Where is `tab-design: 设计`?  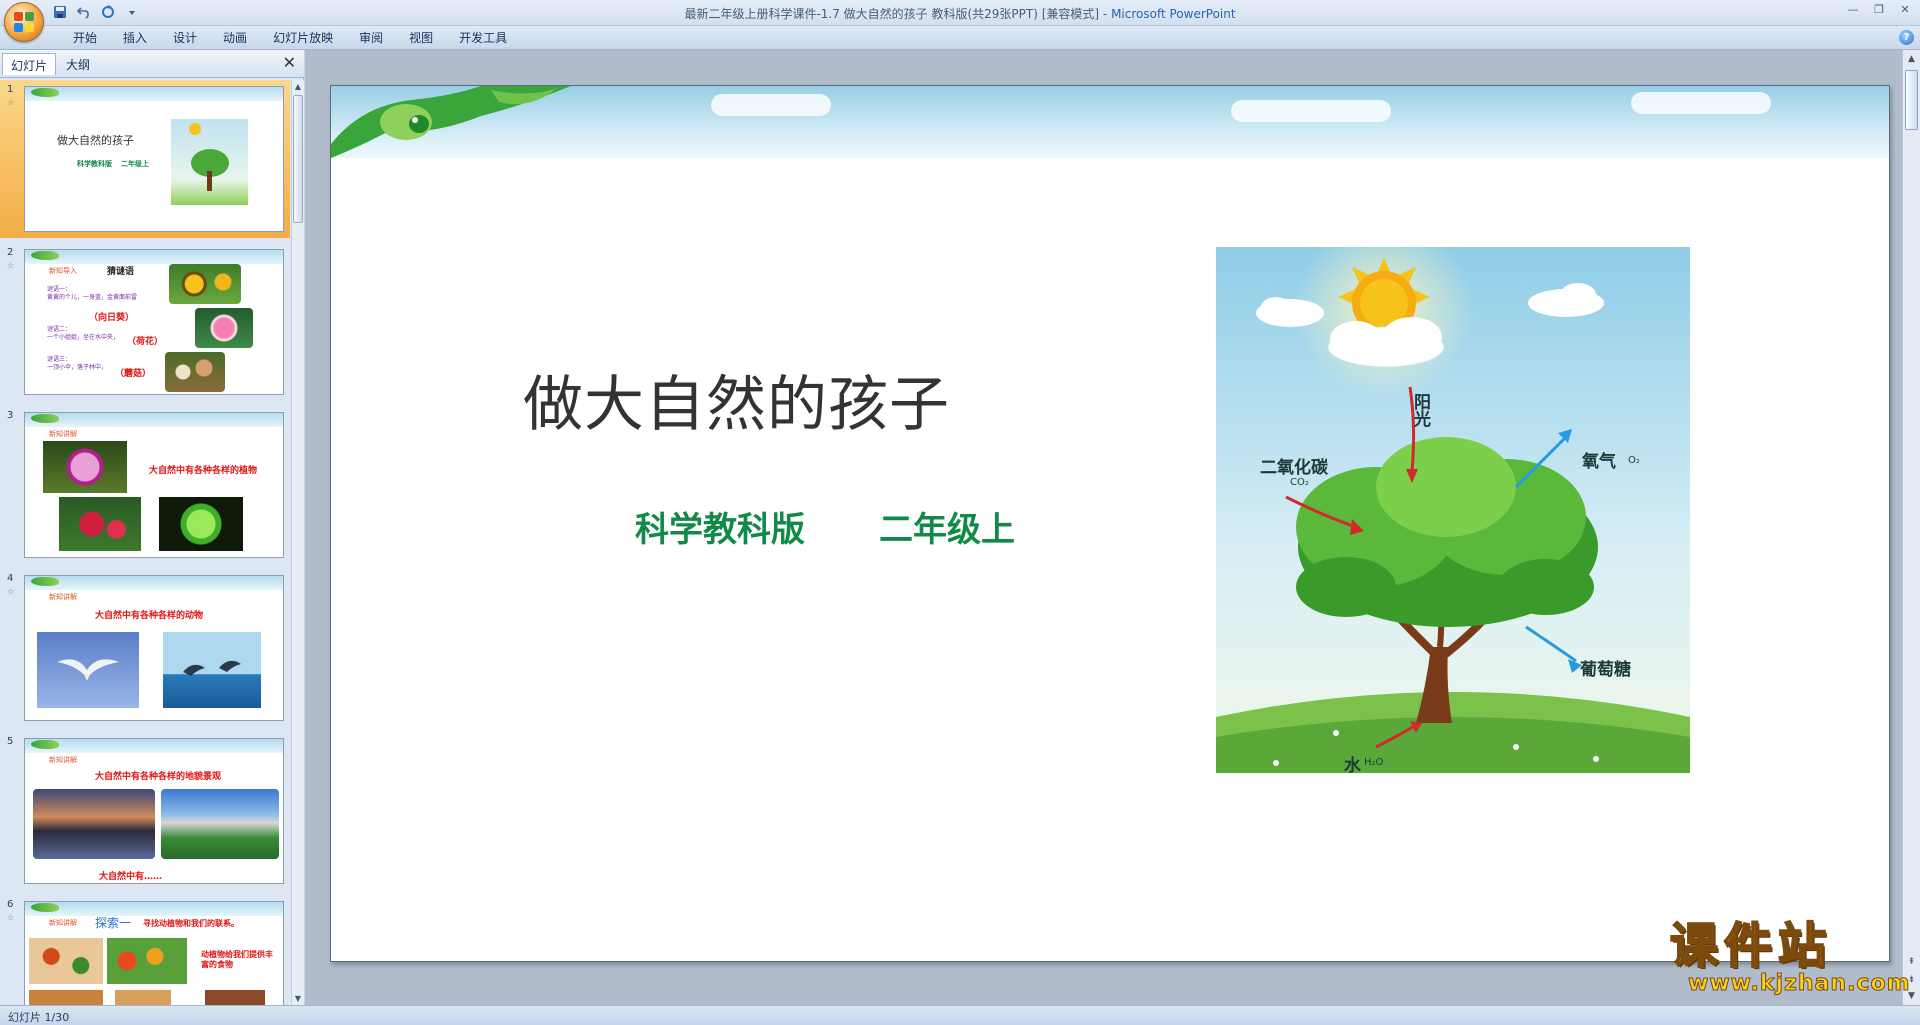 tab-design: 设计 is located at coordinates (185, 38).